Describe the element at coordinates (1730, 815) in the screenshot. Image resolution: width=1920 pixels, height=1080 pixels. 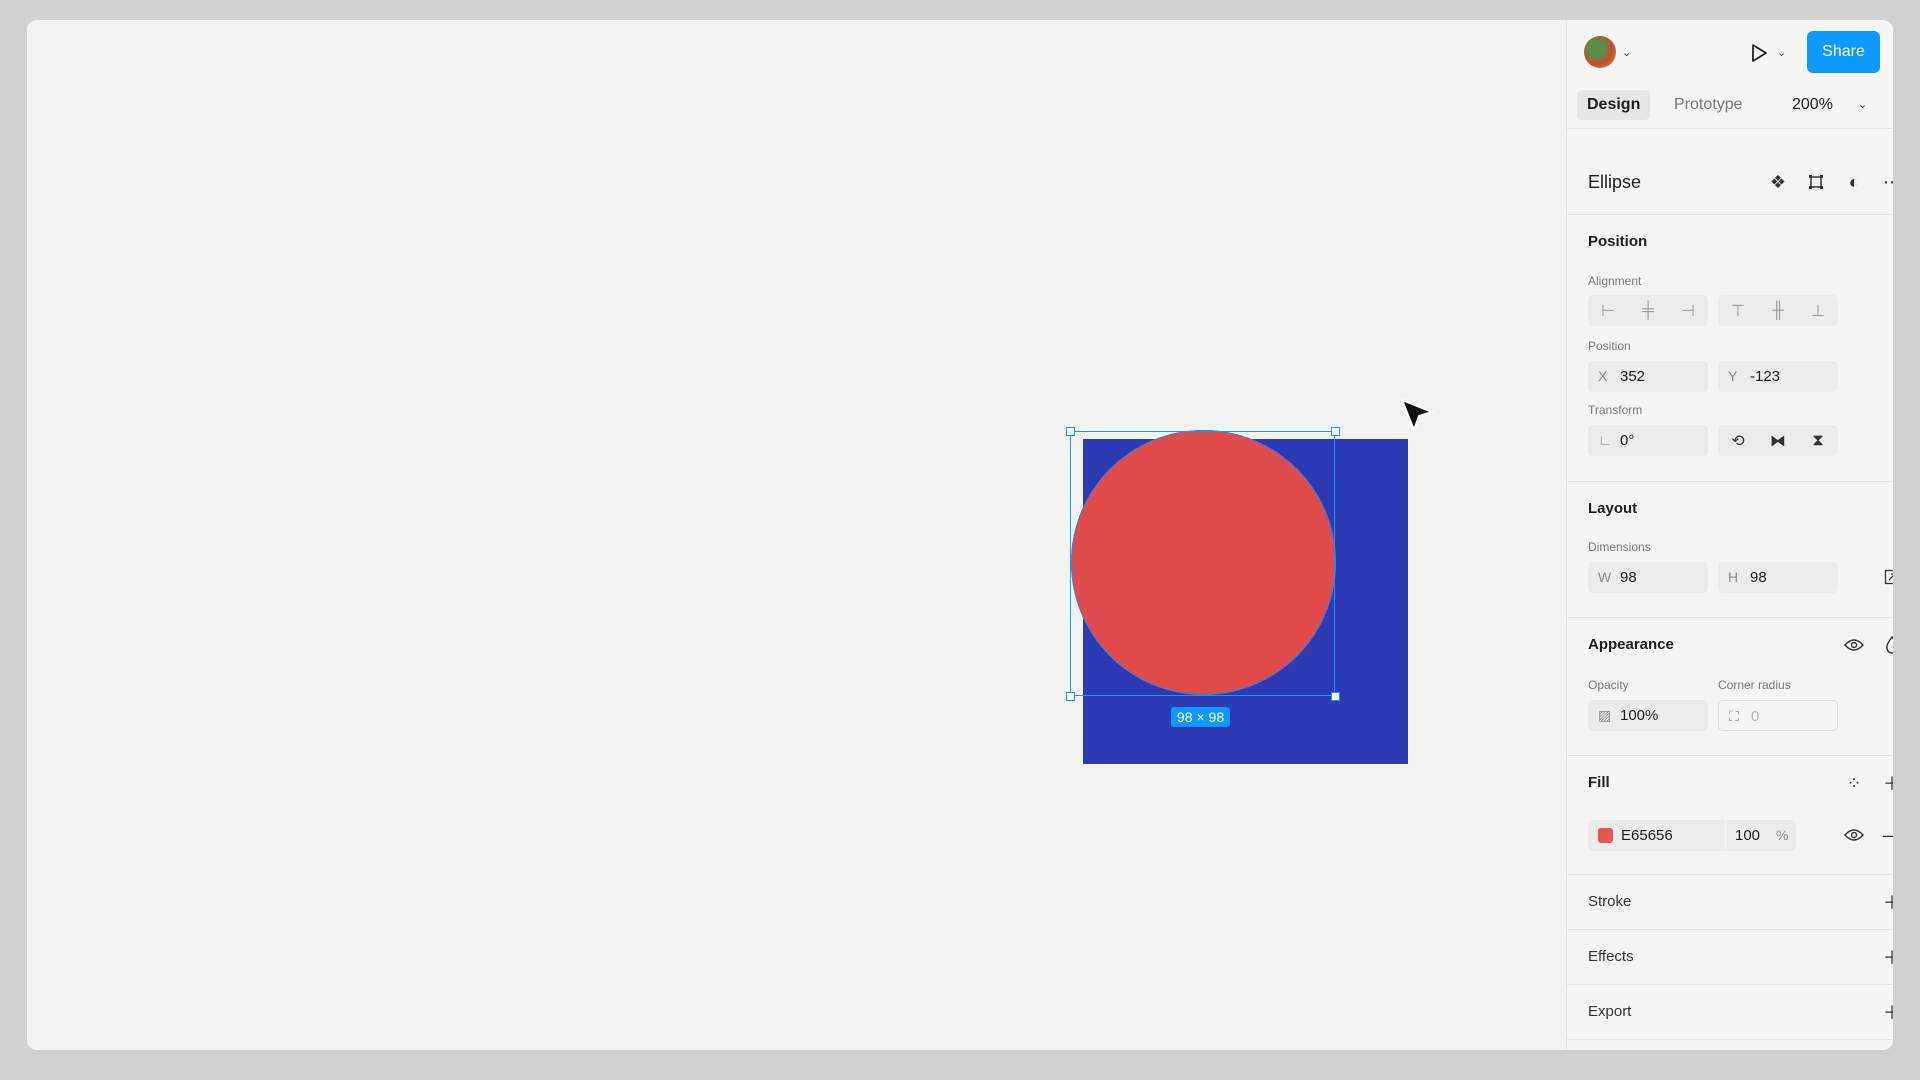
I see `fill-section: Fill ⁘ ＋ E65656 100 % —` at that location.